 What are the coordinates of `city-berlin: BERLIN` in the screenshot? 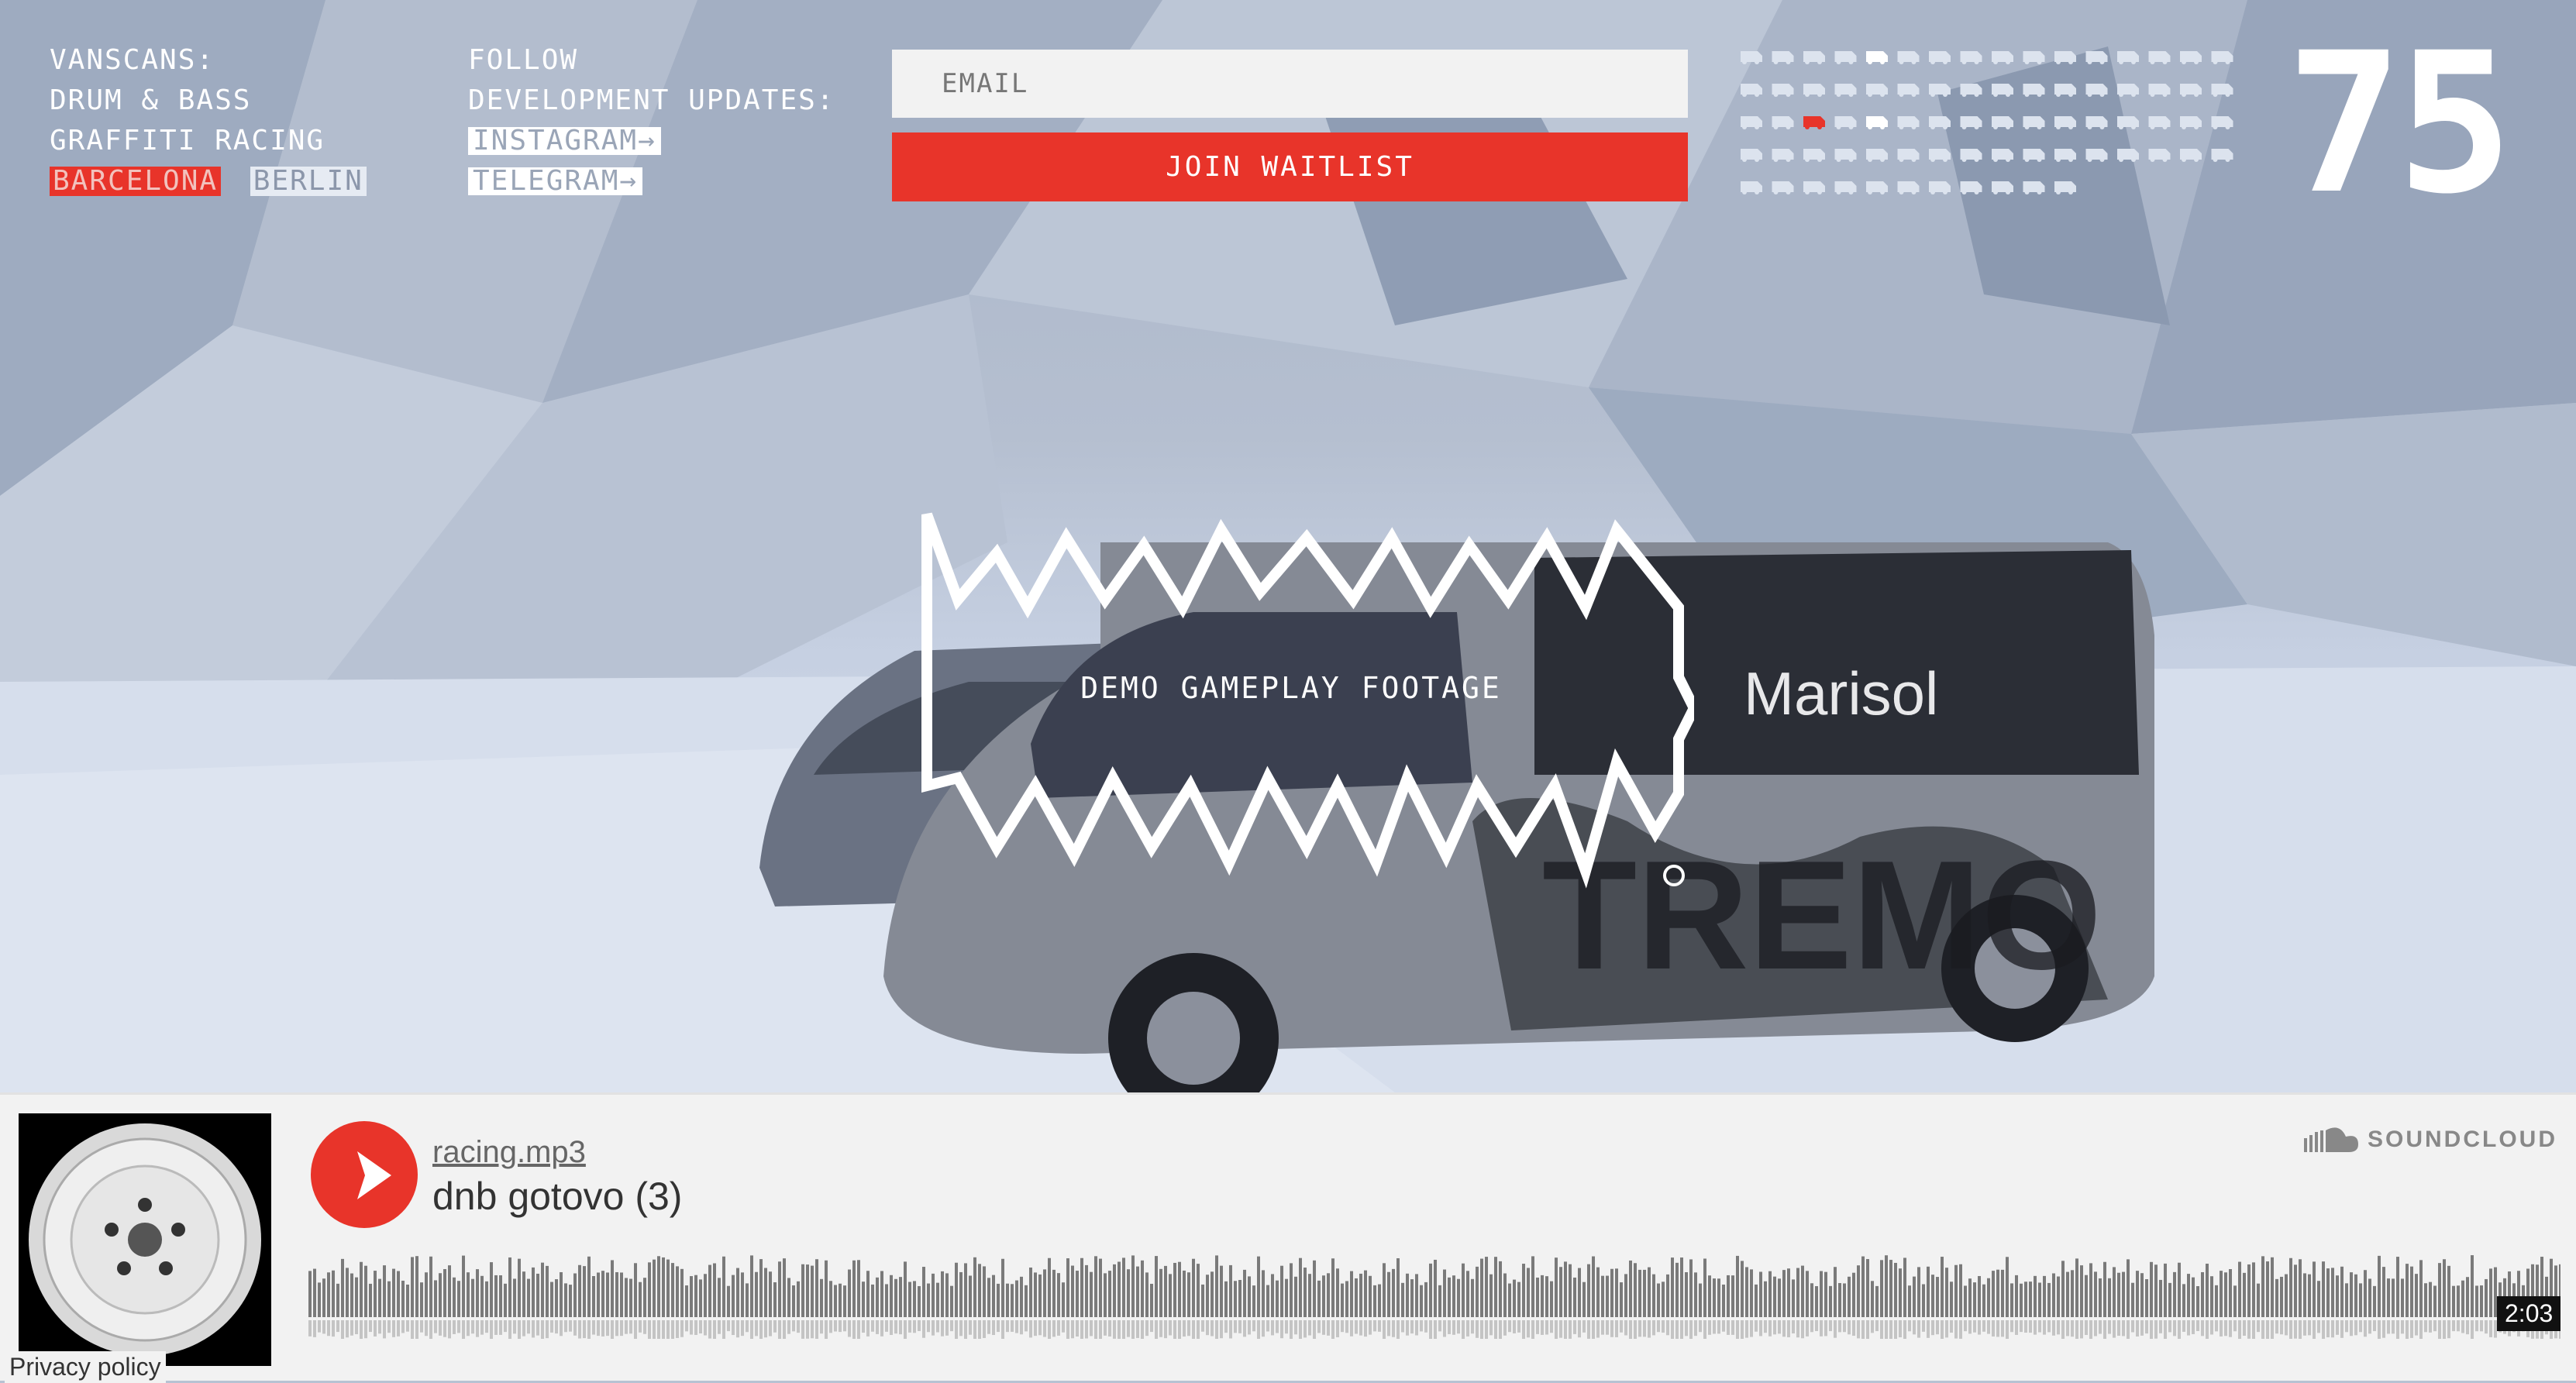 It's located at (308, 181).